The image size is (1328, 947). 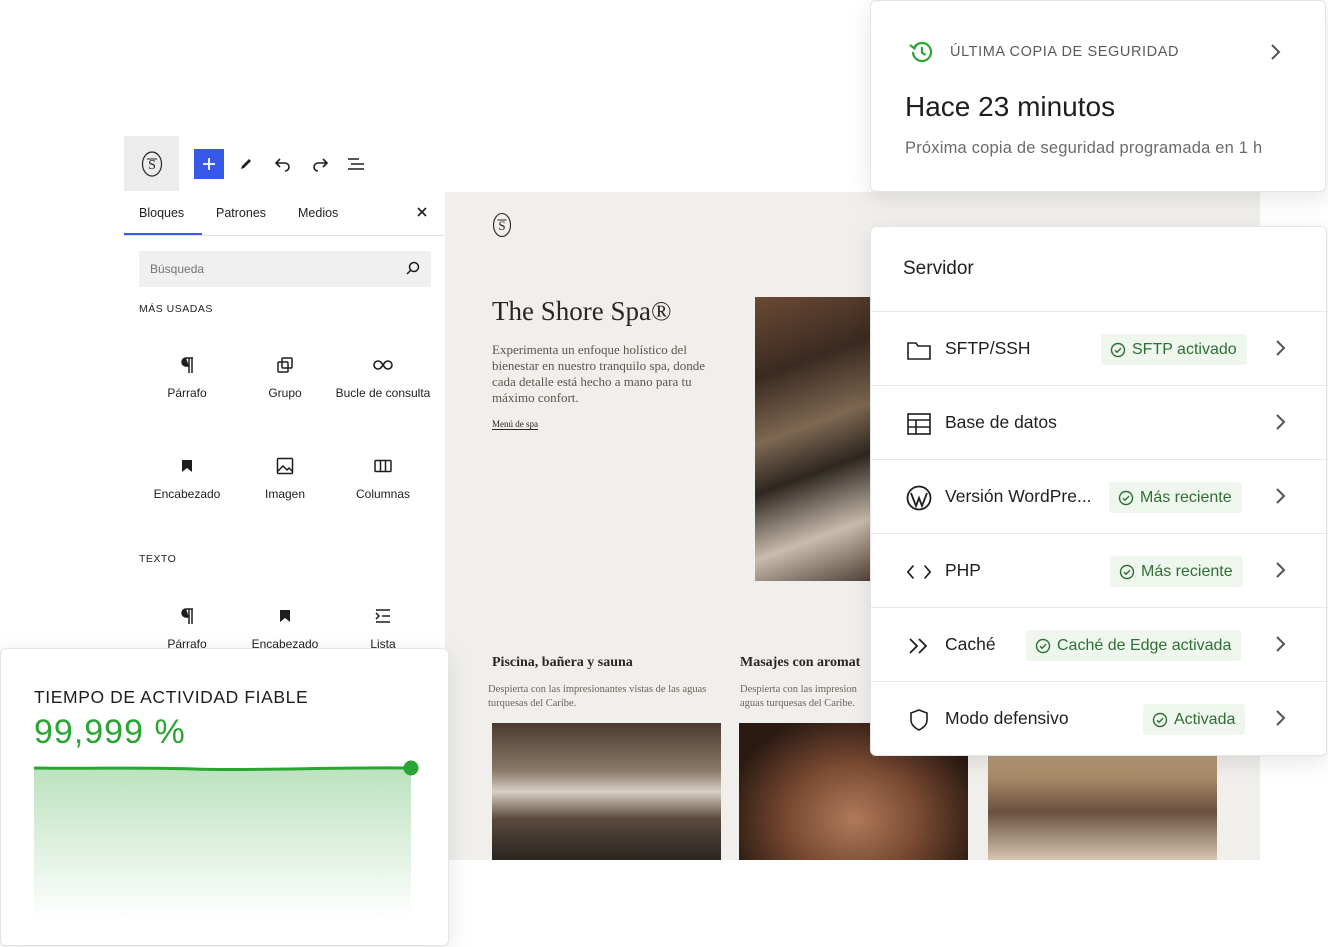 What do you see at coordinates (187, 375) in the screenshot?
I see `block-paragraph: Párrafo` at bounding box center [187, 375].